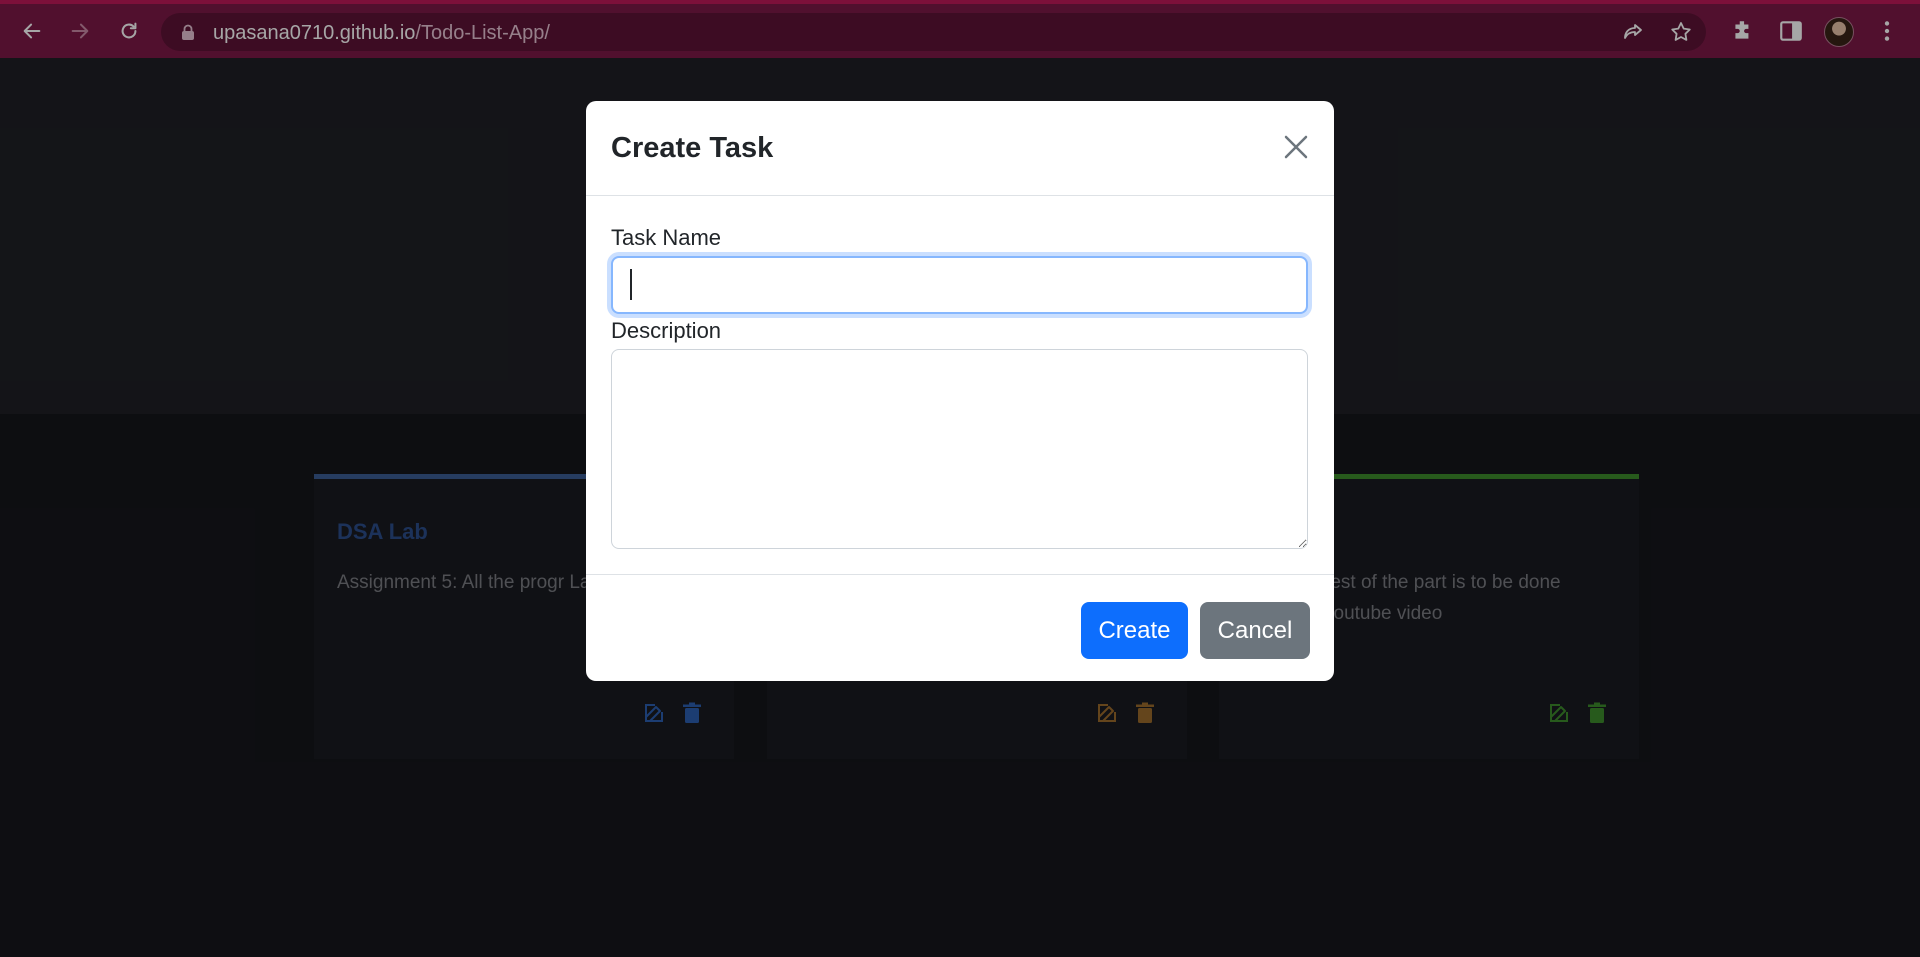 The image size is (1920, 957). I want to click on text-caret, so click(631, 284).